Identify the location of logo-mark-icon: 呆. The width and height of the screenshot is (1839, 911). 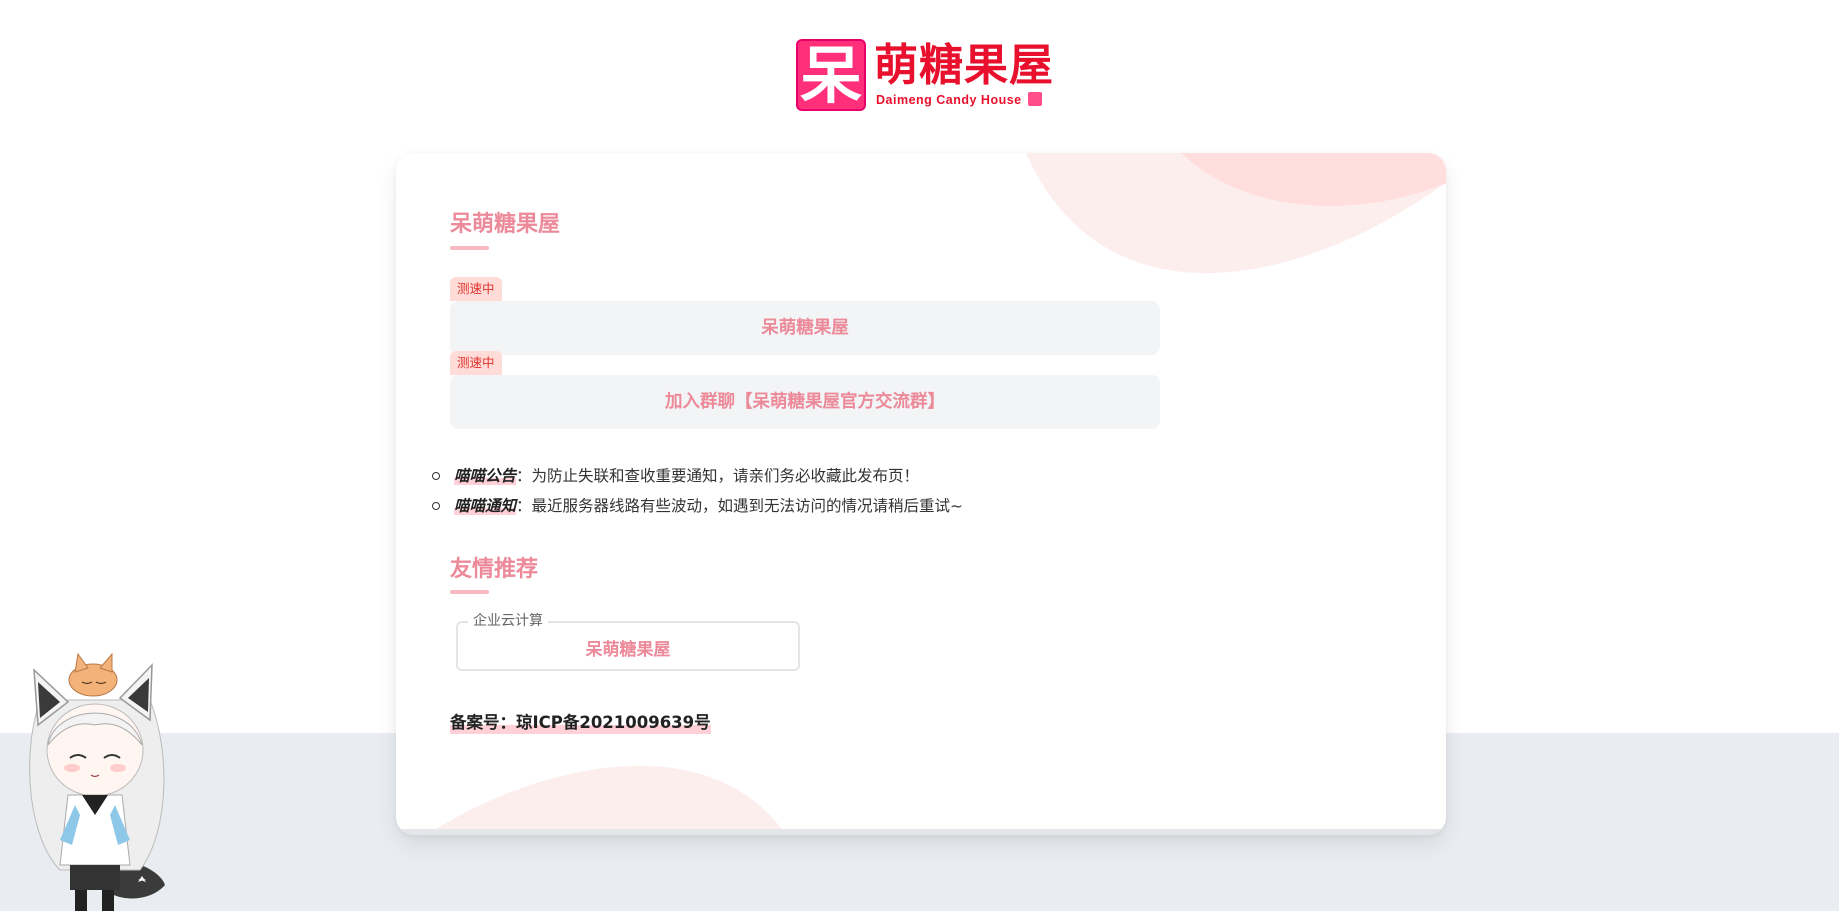
(831, 75).